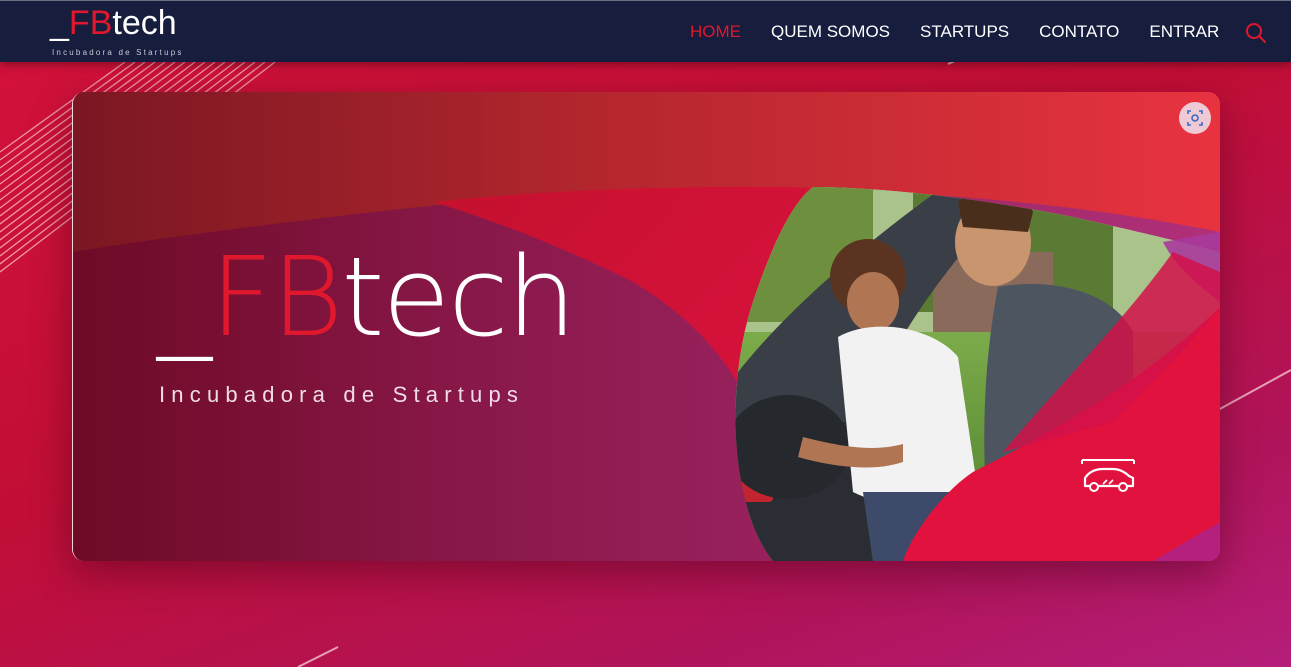 This screenshot has width=1291, height=667. Describe the element at coordinates (715, 32) in the screenshot. I see `nav-home: HOME` at that location.